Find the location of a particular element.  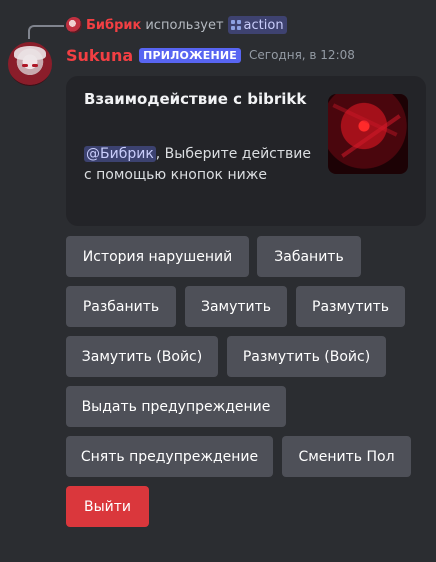

app-badge: ПРИЛОЖЕНИЕ is located at coordinates (190, 55).